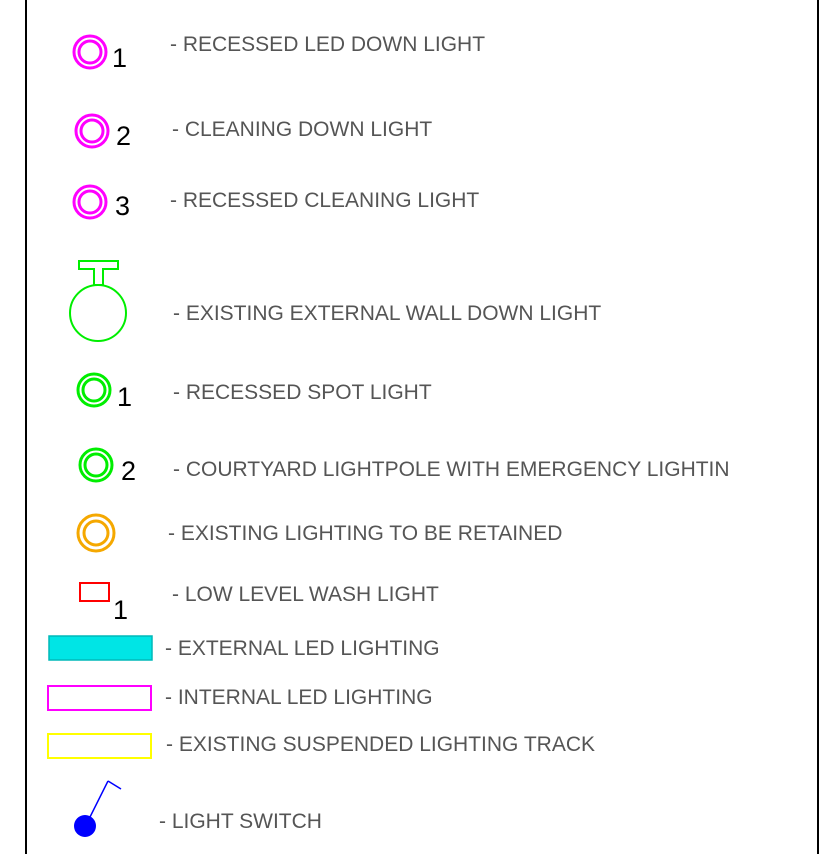 The height and width of the screenshot is (854, 828). Describe the element at coordinates (100, 648) in the screenshot. I see `cyan-filled-bar-icon` at that location.